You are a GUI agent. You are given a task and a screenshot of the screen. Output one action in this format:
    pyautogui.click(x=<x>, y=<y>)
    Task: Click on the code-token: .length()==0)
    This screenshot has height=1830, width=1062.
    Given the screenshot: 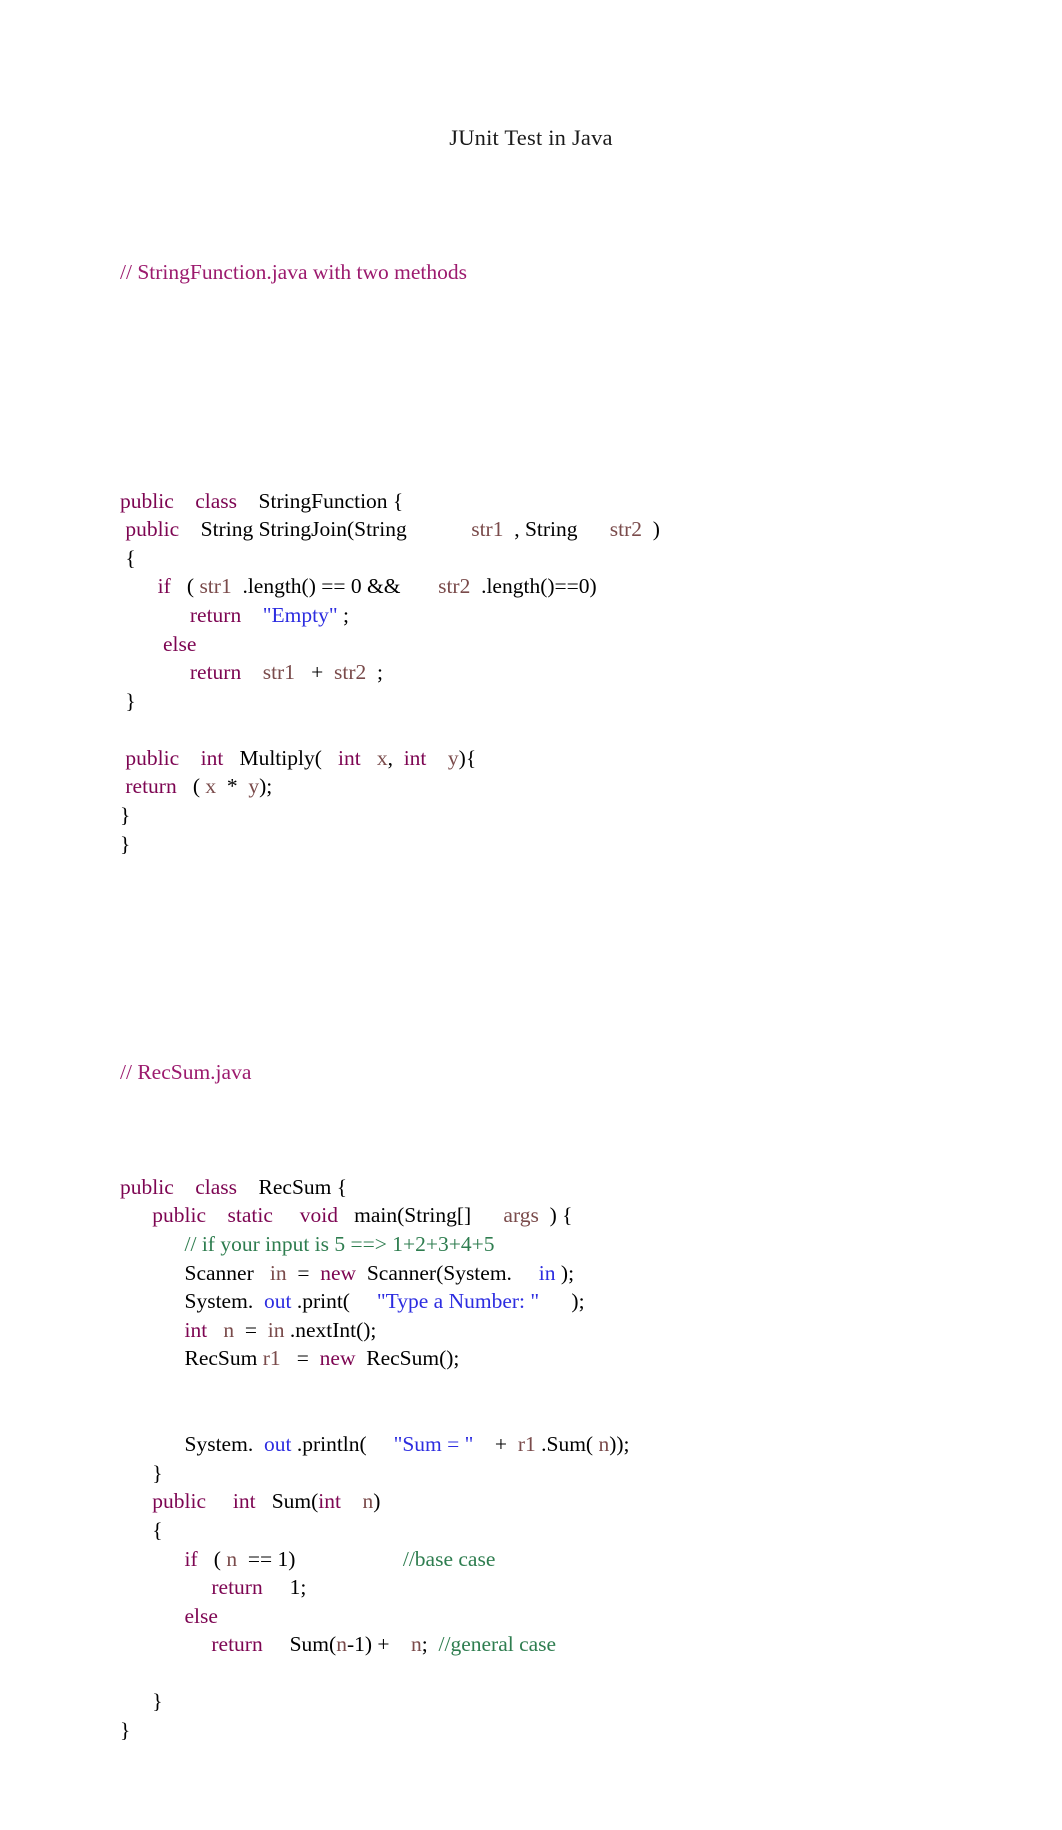 What is the action you would take?
    pyautogui.click(x=533, y=586)
    